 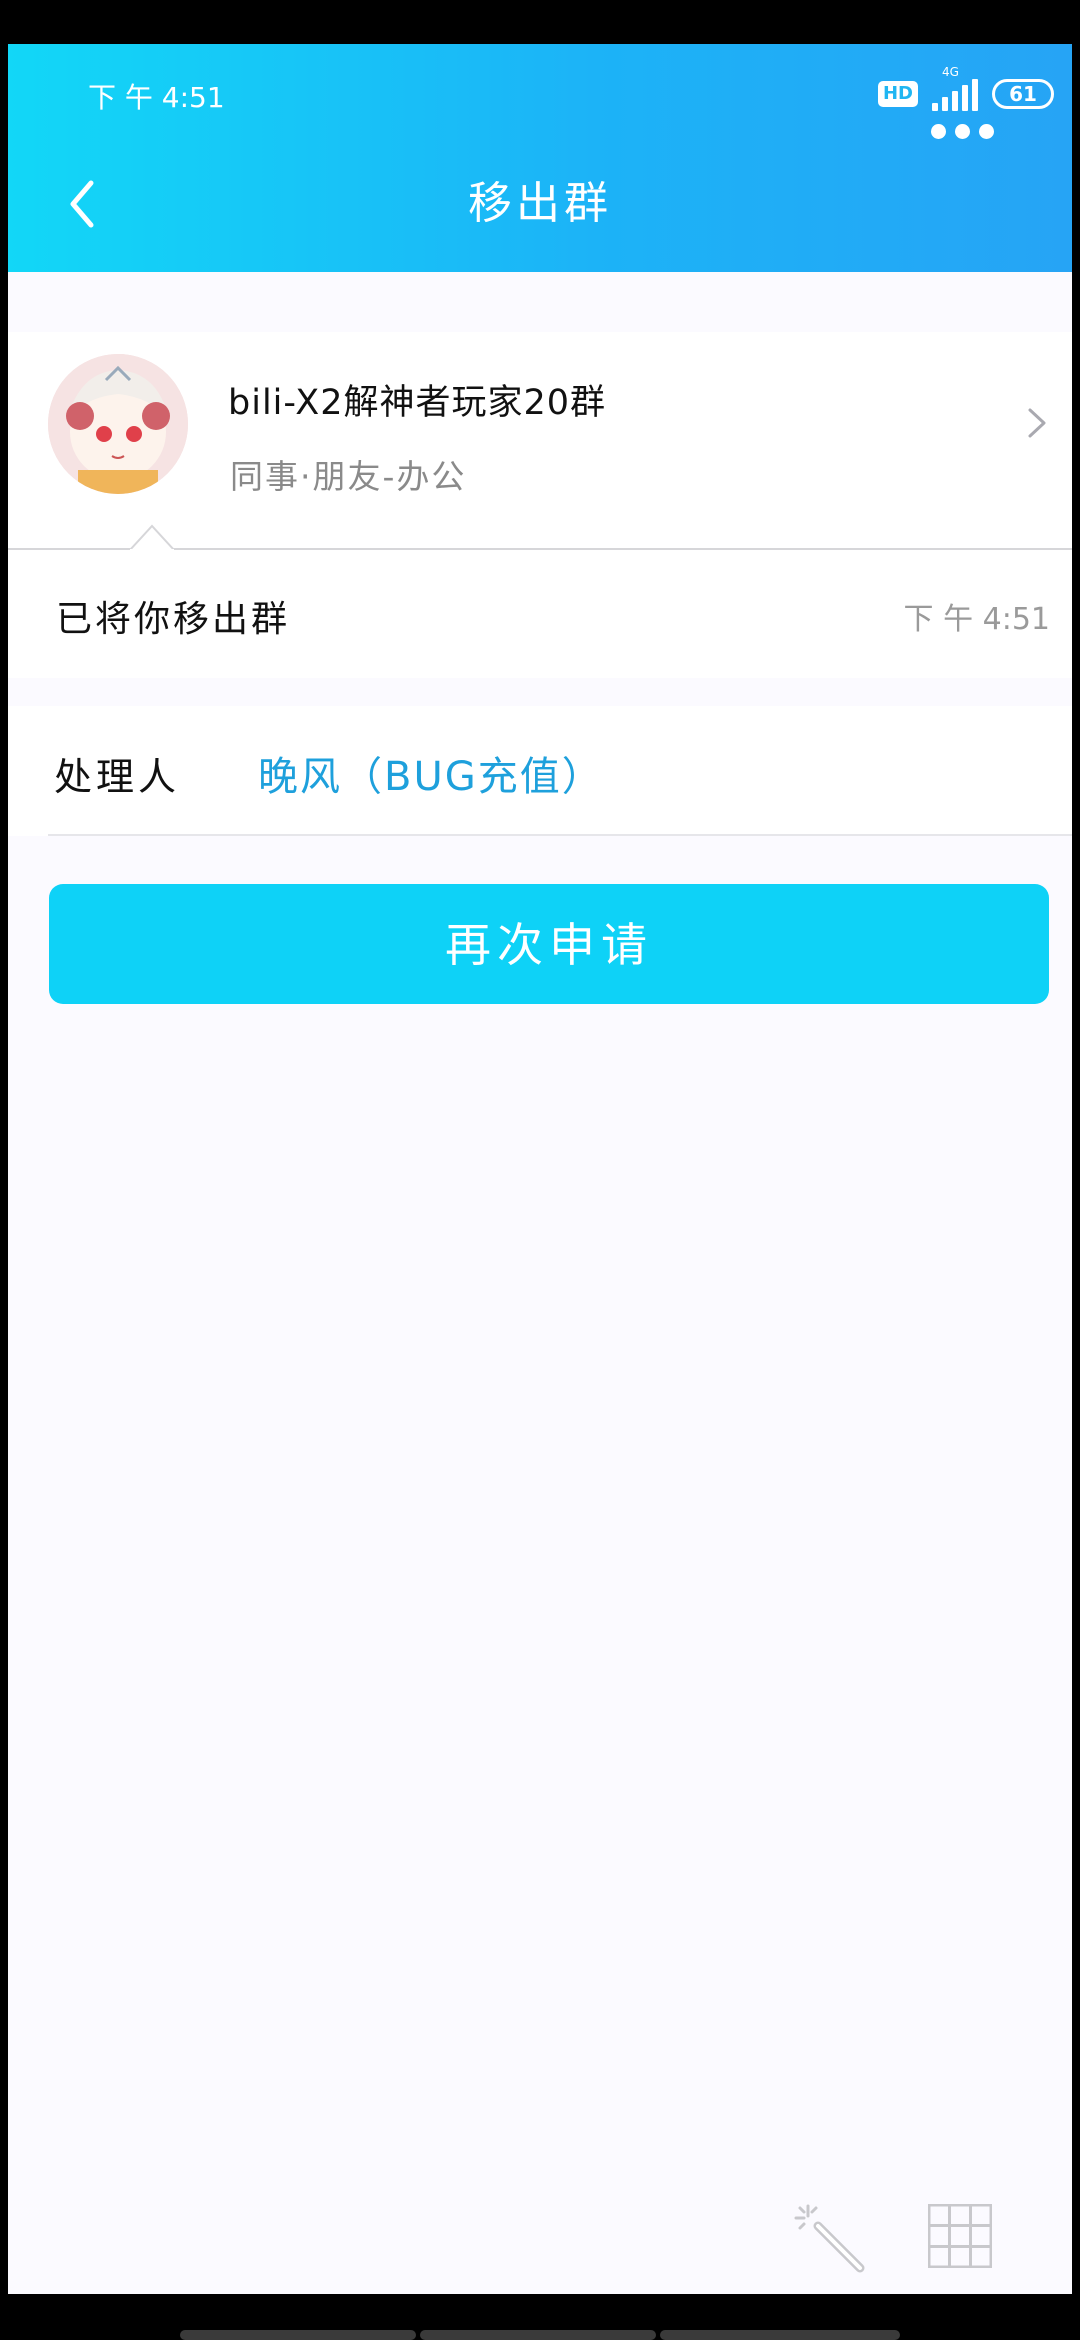 I want to click on nav-bar-left, so click(x=298, y=2335).